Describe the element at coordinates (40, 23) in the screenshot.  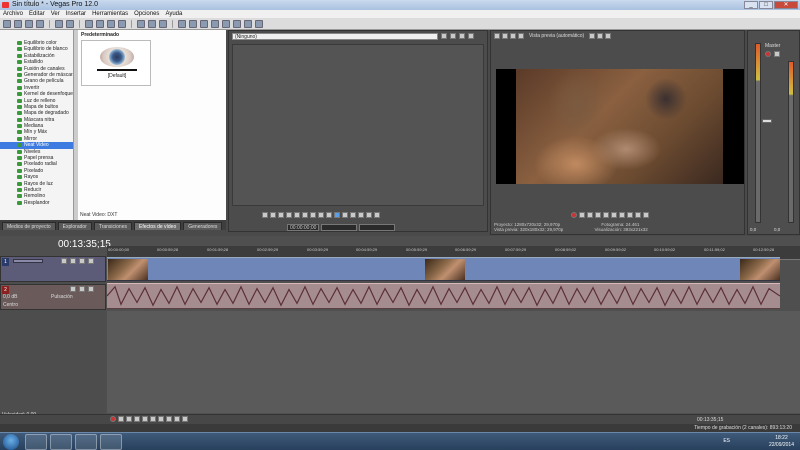
I see `save-as-icon` at that location.